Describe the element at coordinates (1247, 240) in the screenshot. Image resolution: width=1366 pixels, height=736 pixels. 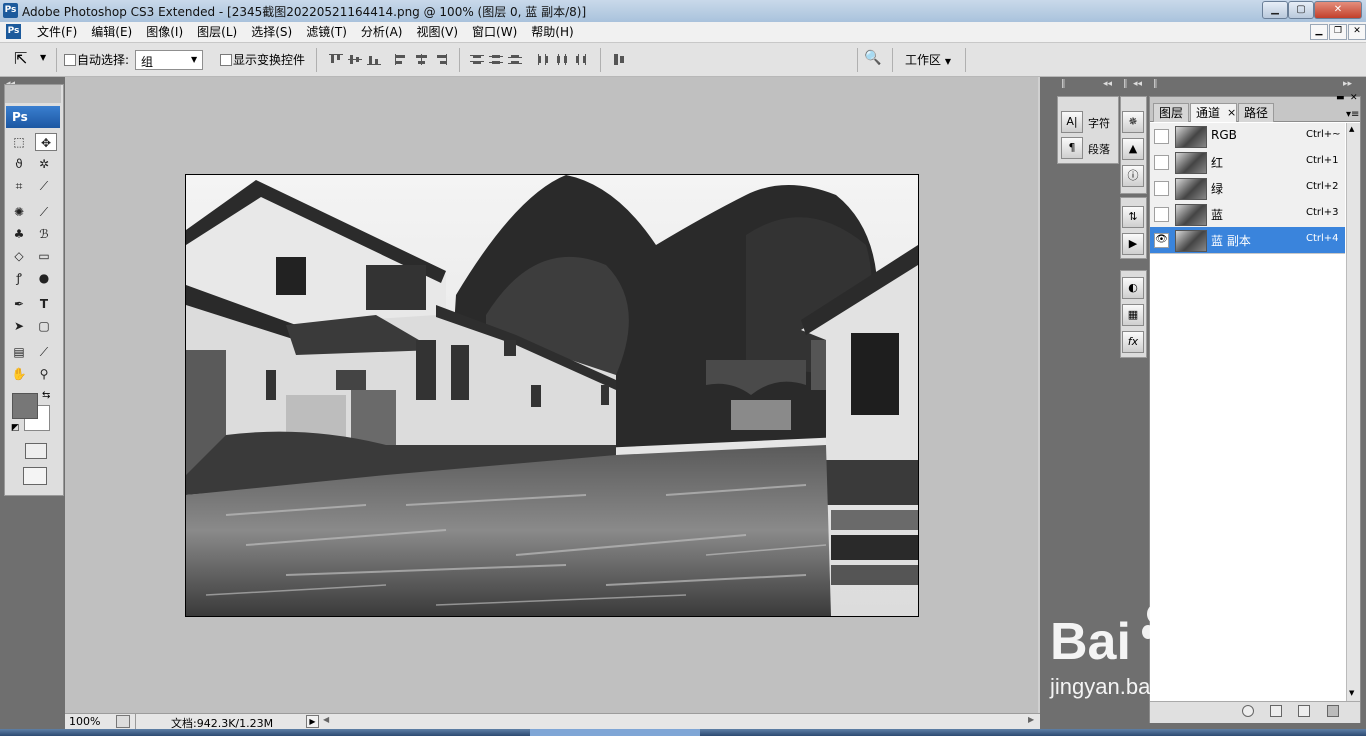
I see `channel-row-blue-copy: 👁 蓝 副本 Ctrl+4` at that location.